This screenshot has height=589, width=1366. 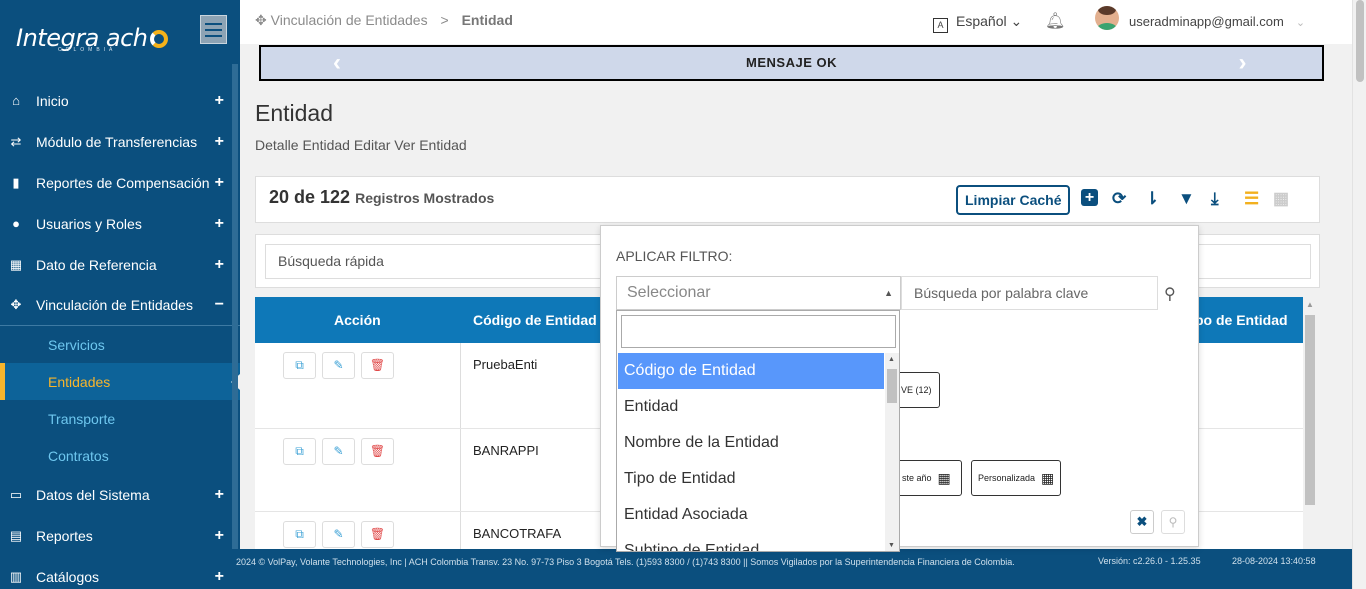 What do you see at coordinates (751, 371) in the screenshot?
I see `dropdown-option: Código de Entidad` at bounding box center [751, 371].